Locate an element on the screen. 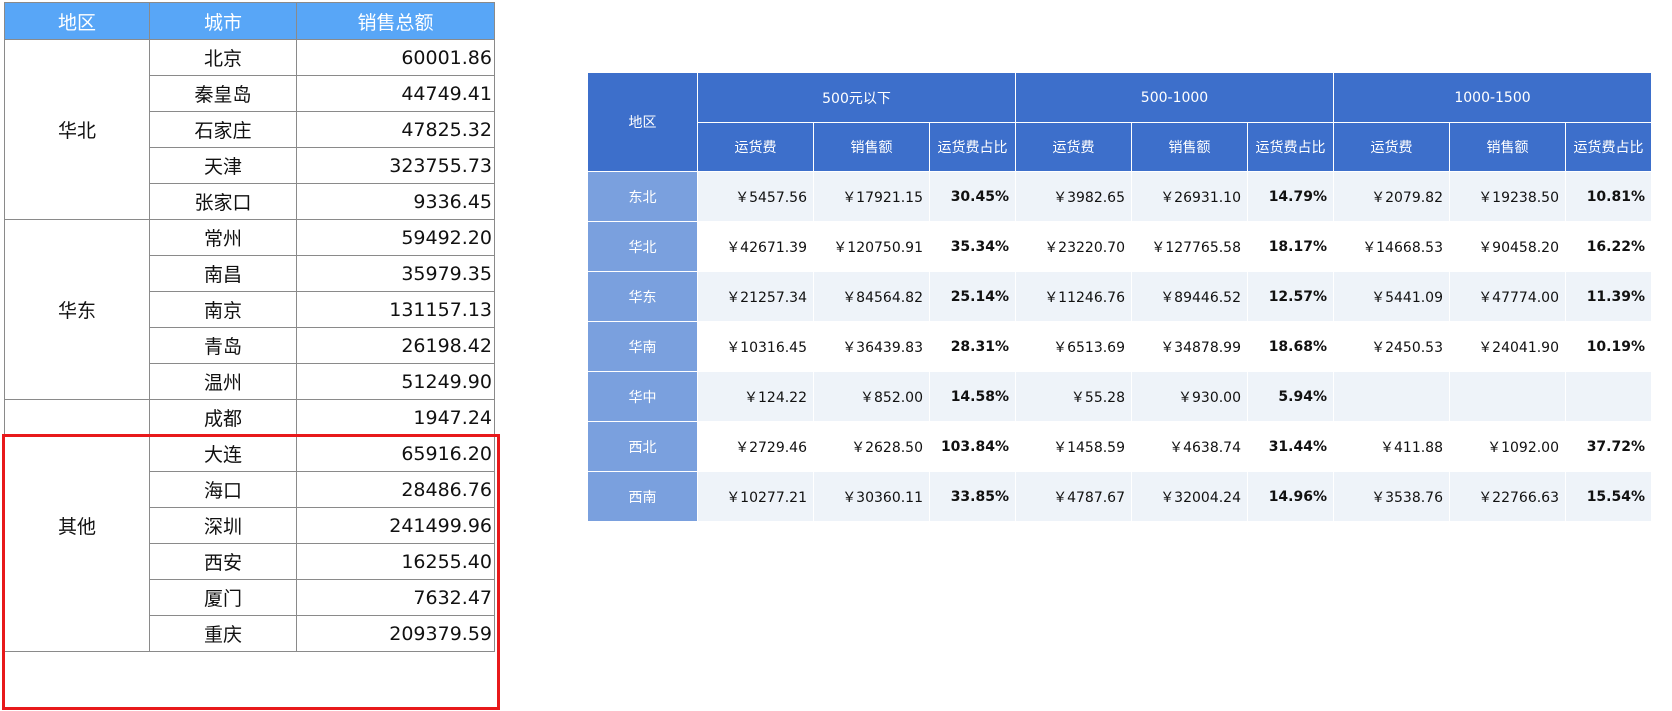  amount-cell: 7632.47 is located at coordinates (395, 597).